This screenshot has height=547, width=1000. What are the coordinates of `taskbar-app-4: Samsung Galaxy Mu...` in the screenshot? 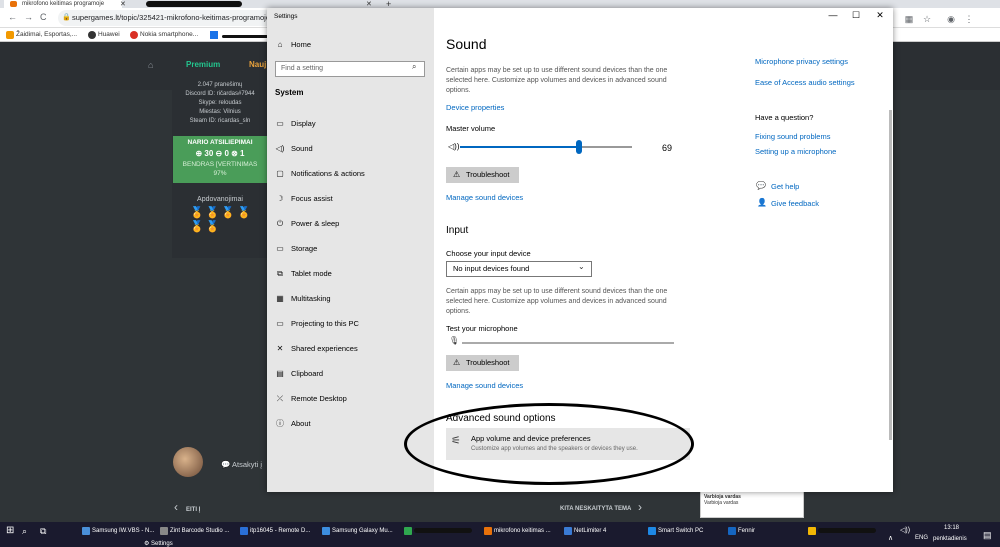 It's located at (357, 531).